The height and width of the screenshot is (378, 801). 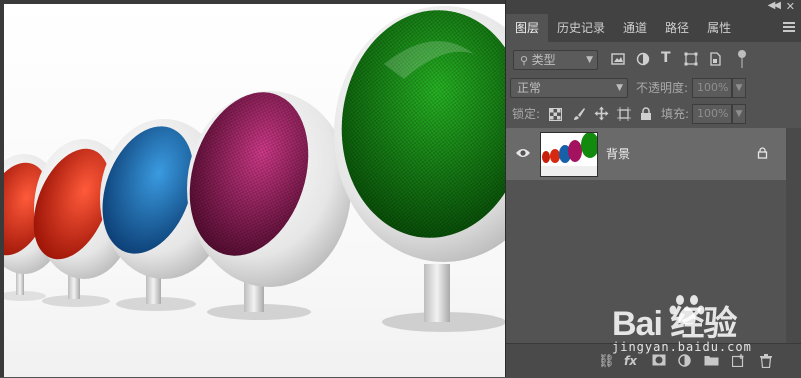 I want to click on lock-paint-icon, so click(x=579, y=114).